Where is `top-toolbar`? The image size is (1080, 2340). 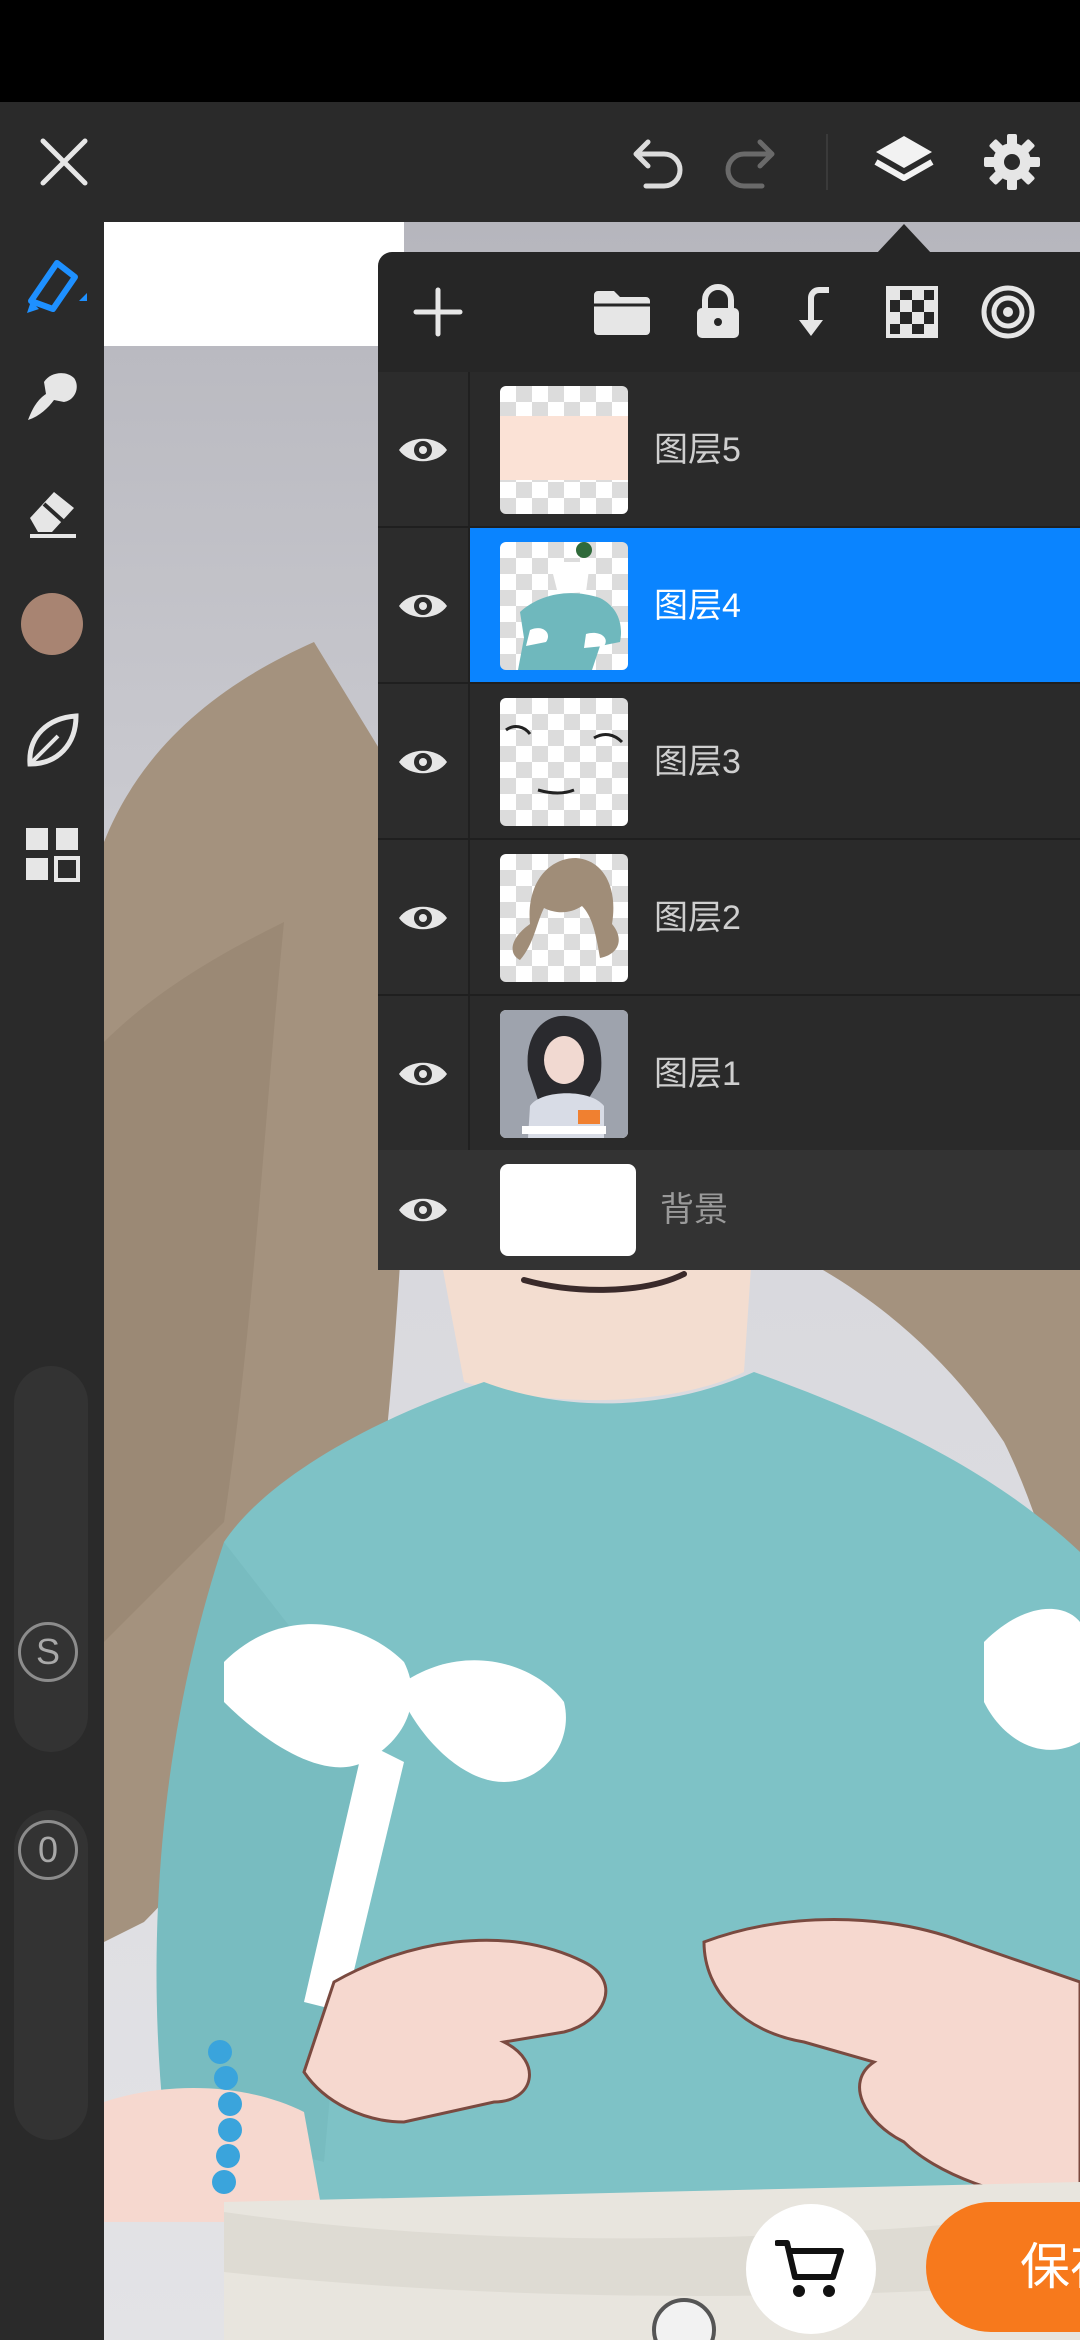
top-toolbar is located at coordinates (540, 162).